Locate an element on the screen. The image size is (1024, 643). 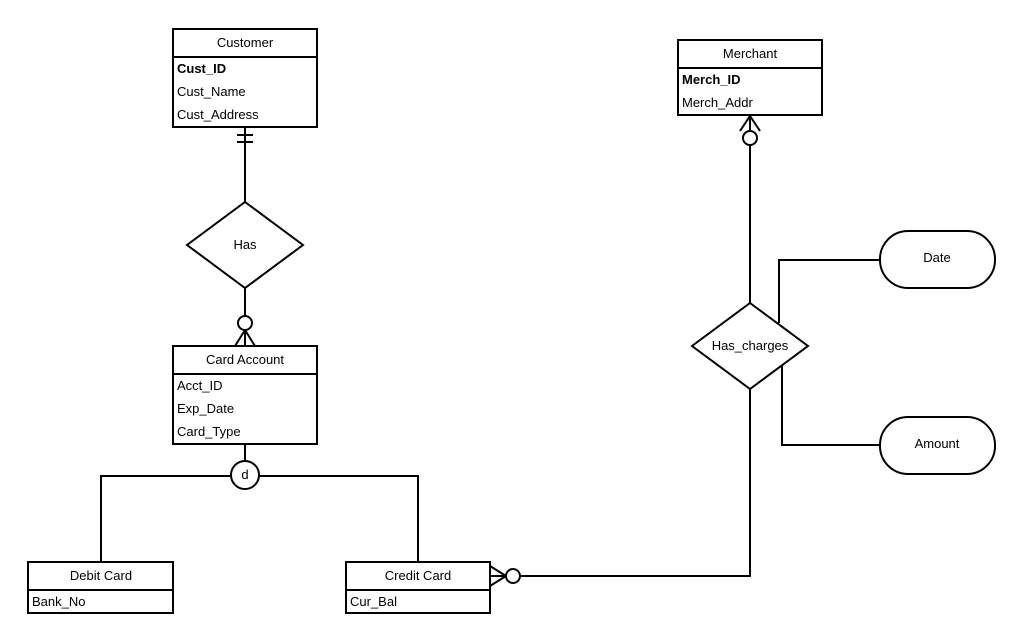
entity-credit-card: Credit Card Cur_Bal is located at coordinates (418, 587).